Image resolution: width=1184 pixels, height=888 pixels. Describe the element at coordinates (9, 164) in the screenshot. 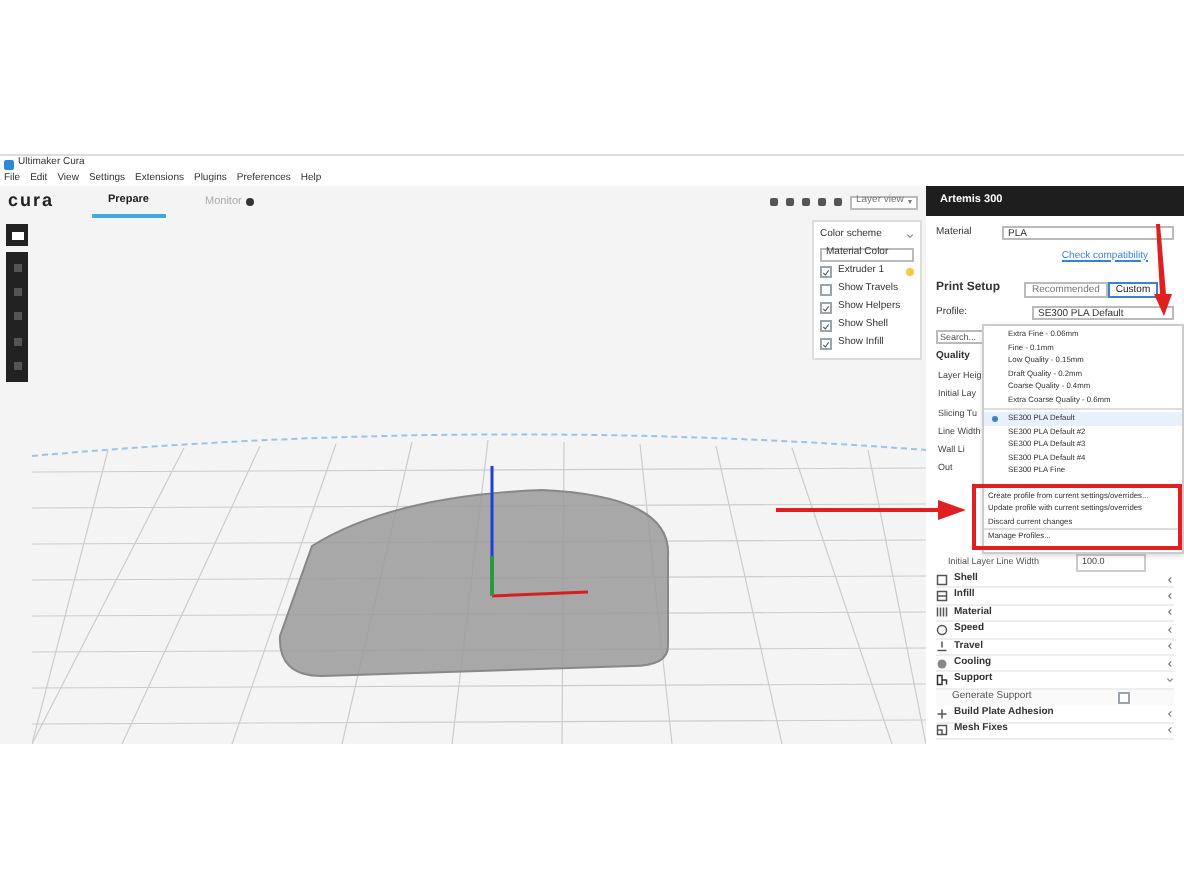

I see `app-icon` at that location.